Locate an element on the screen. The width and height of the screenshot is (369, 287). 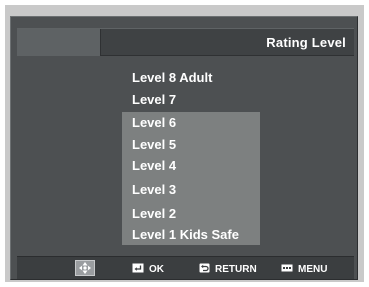
header-bar: Rating Level is located at coordinates (185, 42).